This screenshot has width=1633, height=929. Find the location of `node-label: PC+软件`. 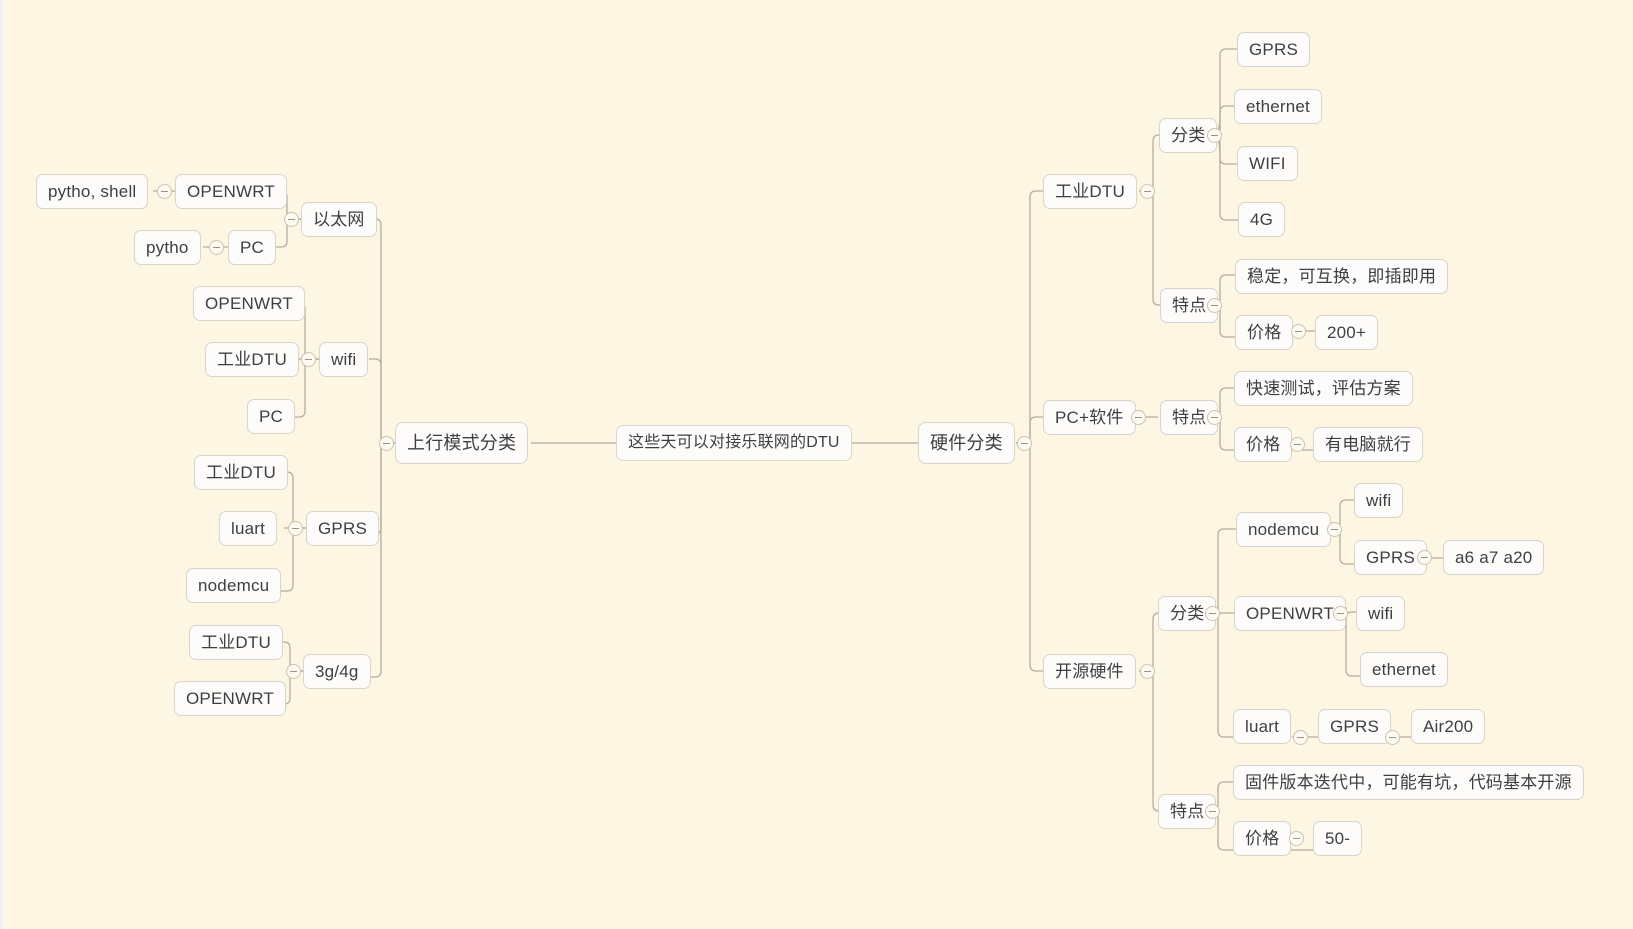

node-label: PC+软件 is located at coordinates (1089, 417).